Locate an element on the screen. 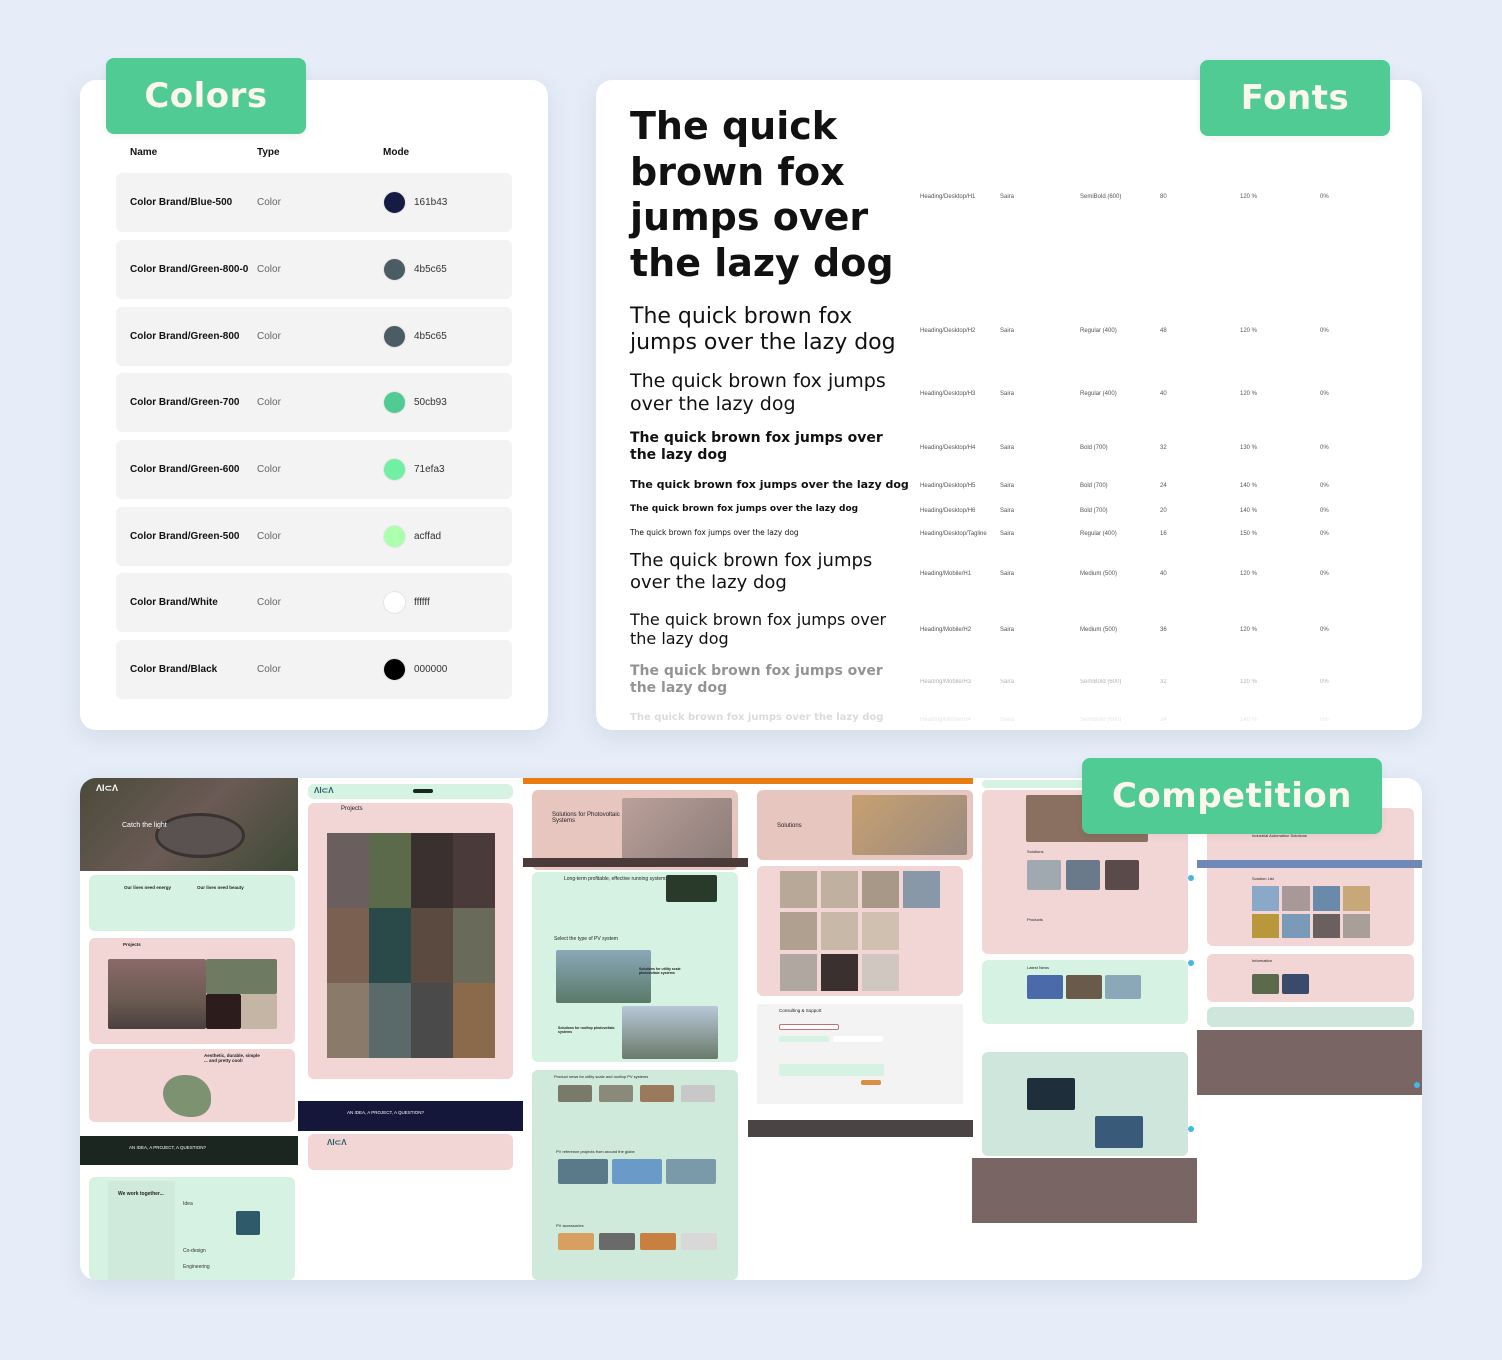  font-size: 24 is located at coordinates (1163, 720).